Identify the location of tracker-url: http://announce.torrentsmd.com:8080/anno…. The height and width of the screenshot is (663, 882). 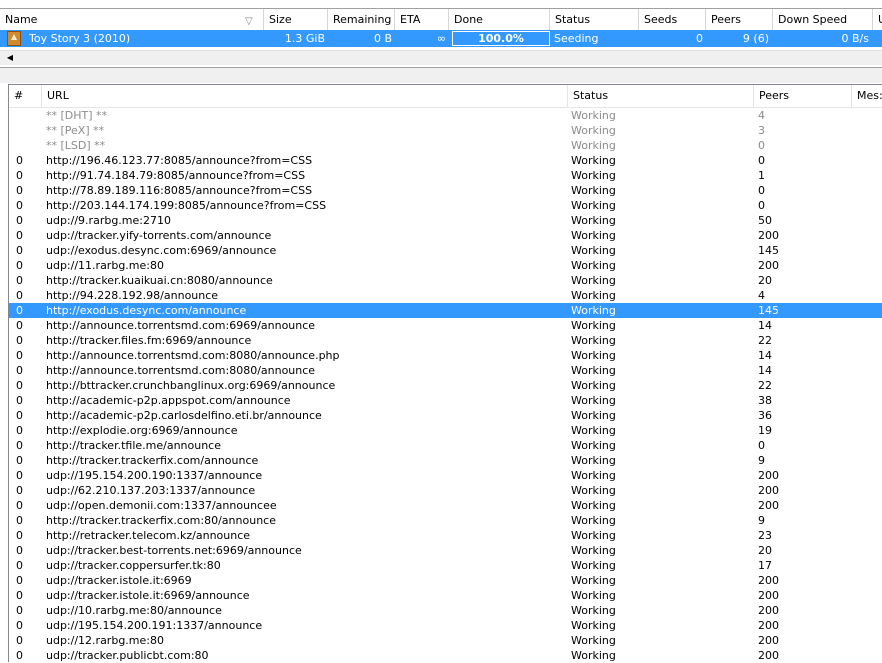
(193, 355).